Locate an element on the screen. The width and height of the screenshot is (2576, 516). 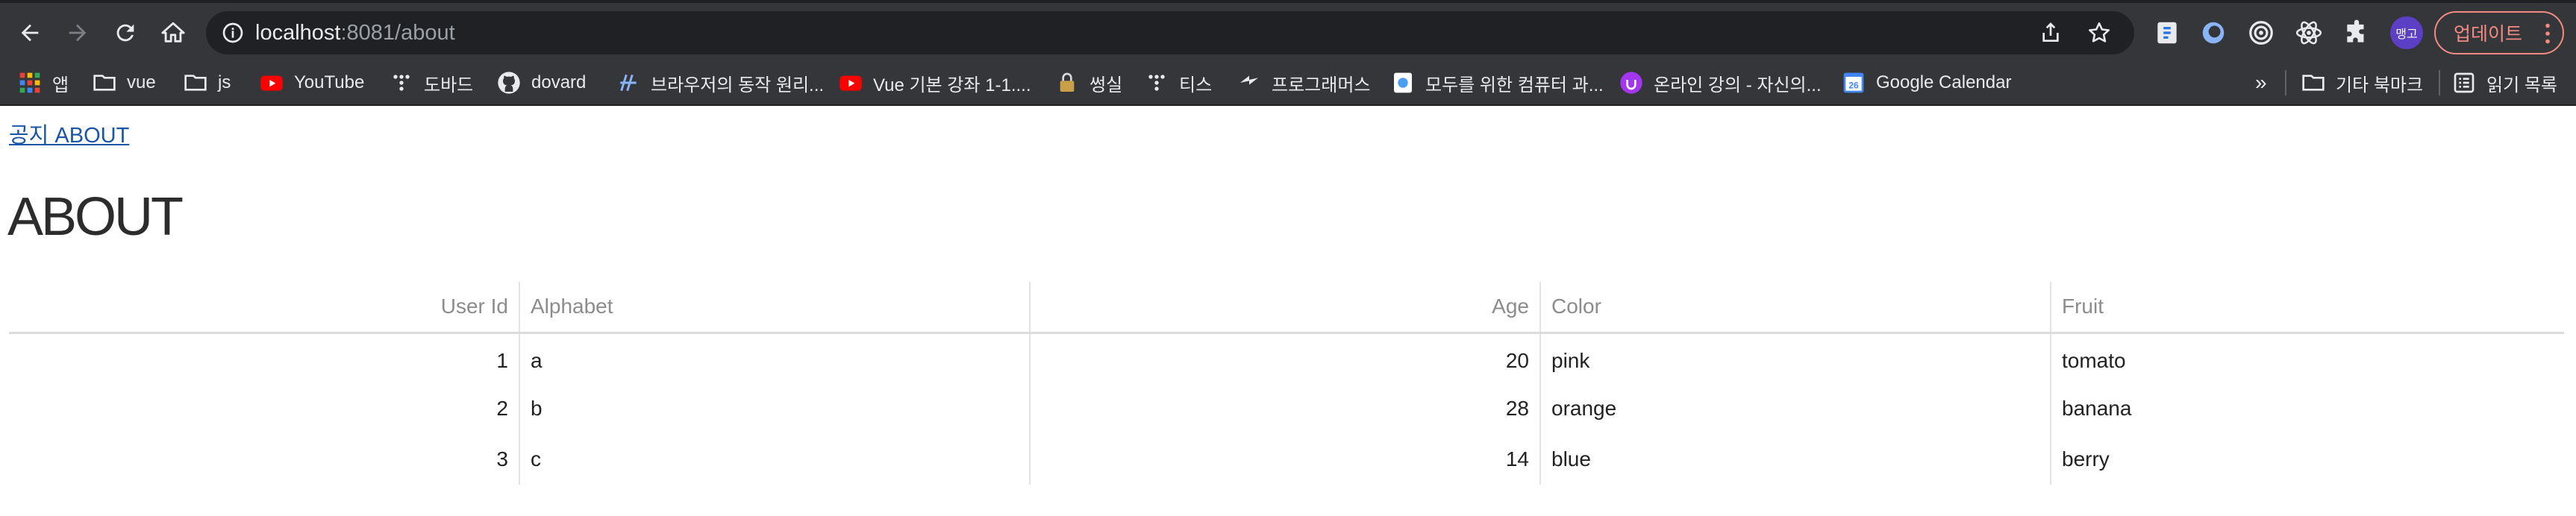
calendar-icon: 26 is located at coordinates (1854, 83).